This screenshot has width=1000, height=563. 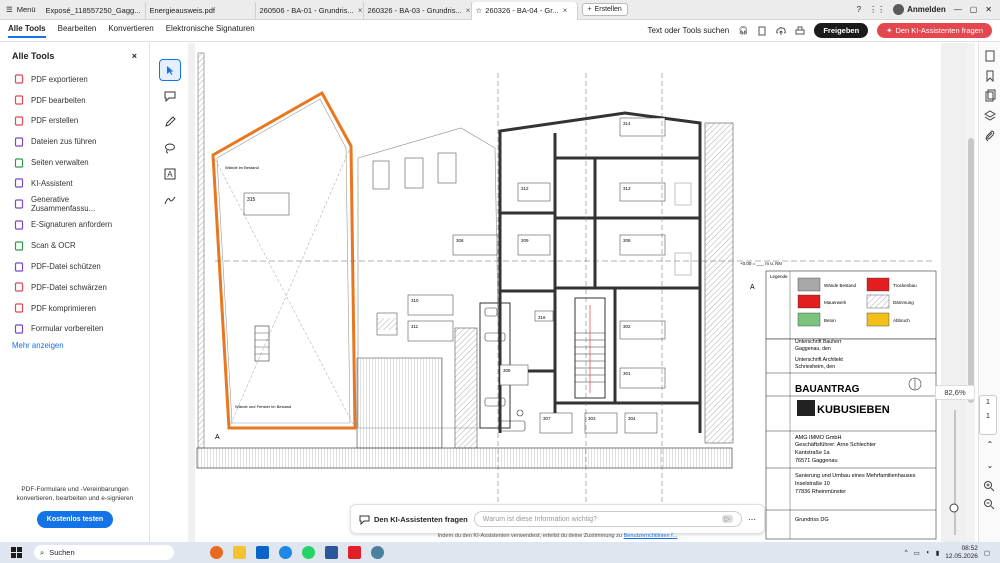 What do you see at coordinates (727, 519) in the screenshot?
I see `send-icon: ▷` at bounding box center [727, 519].